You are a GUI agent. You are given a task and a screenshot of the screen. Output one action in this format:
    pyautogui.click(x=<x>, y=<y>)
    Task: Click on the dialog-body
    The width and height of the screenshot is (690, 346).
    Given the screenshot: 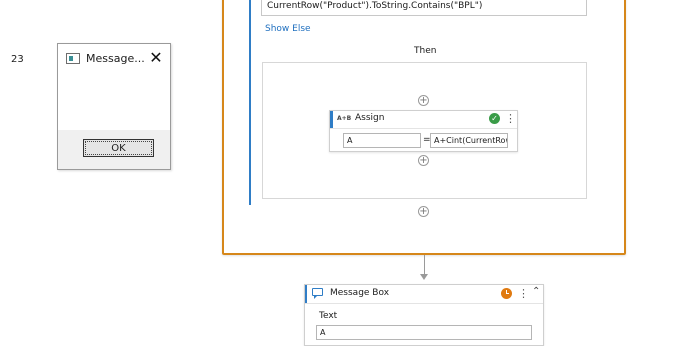 What is the action you would take?
    pyautogui.click(x=114, y=101)
    